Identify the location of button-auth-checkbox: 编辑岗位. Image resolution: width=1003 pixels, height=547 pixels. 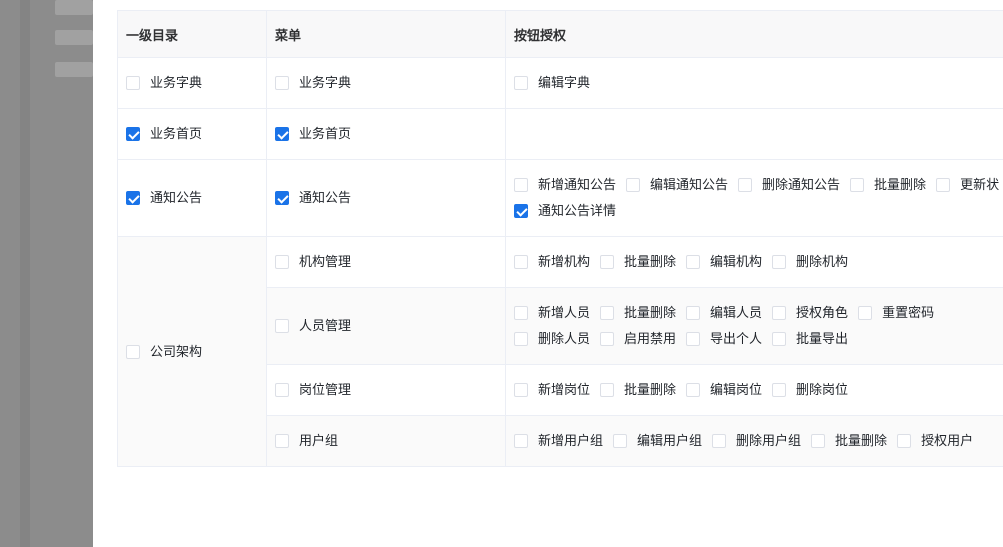
(724, 390).